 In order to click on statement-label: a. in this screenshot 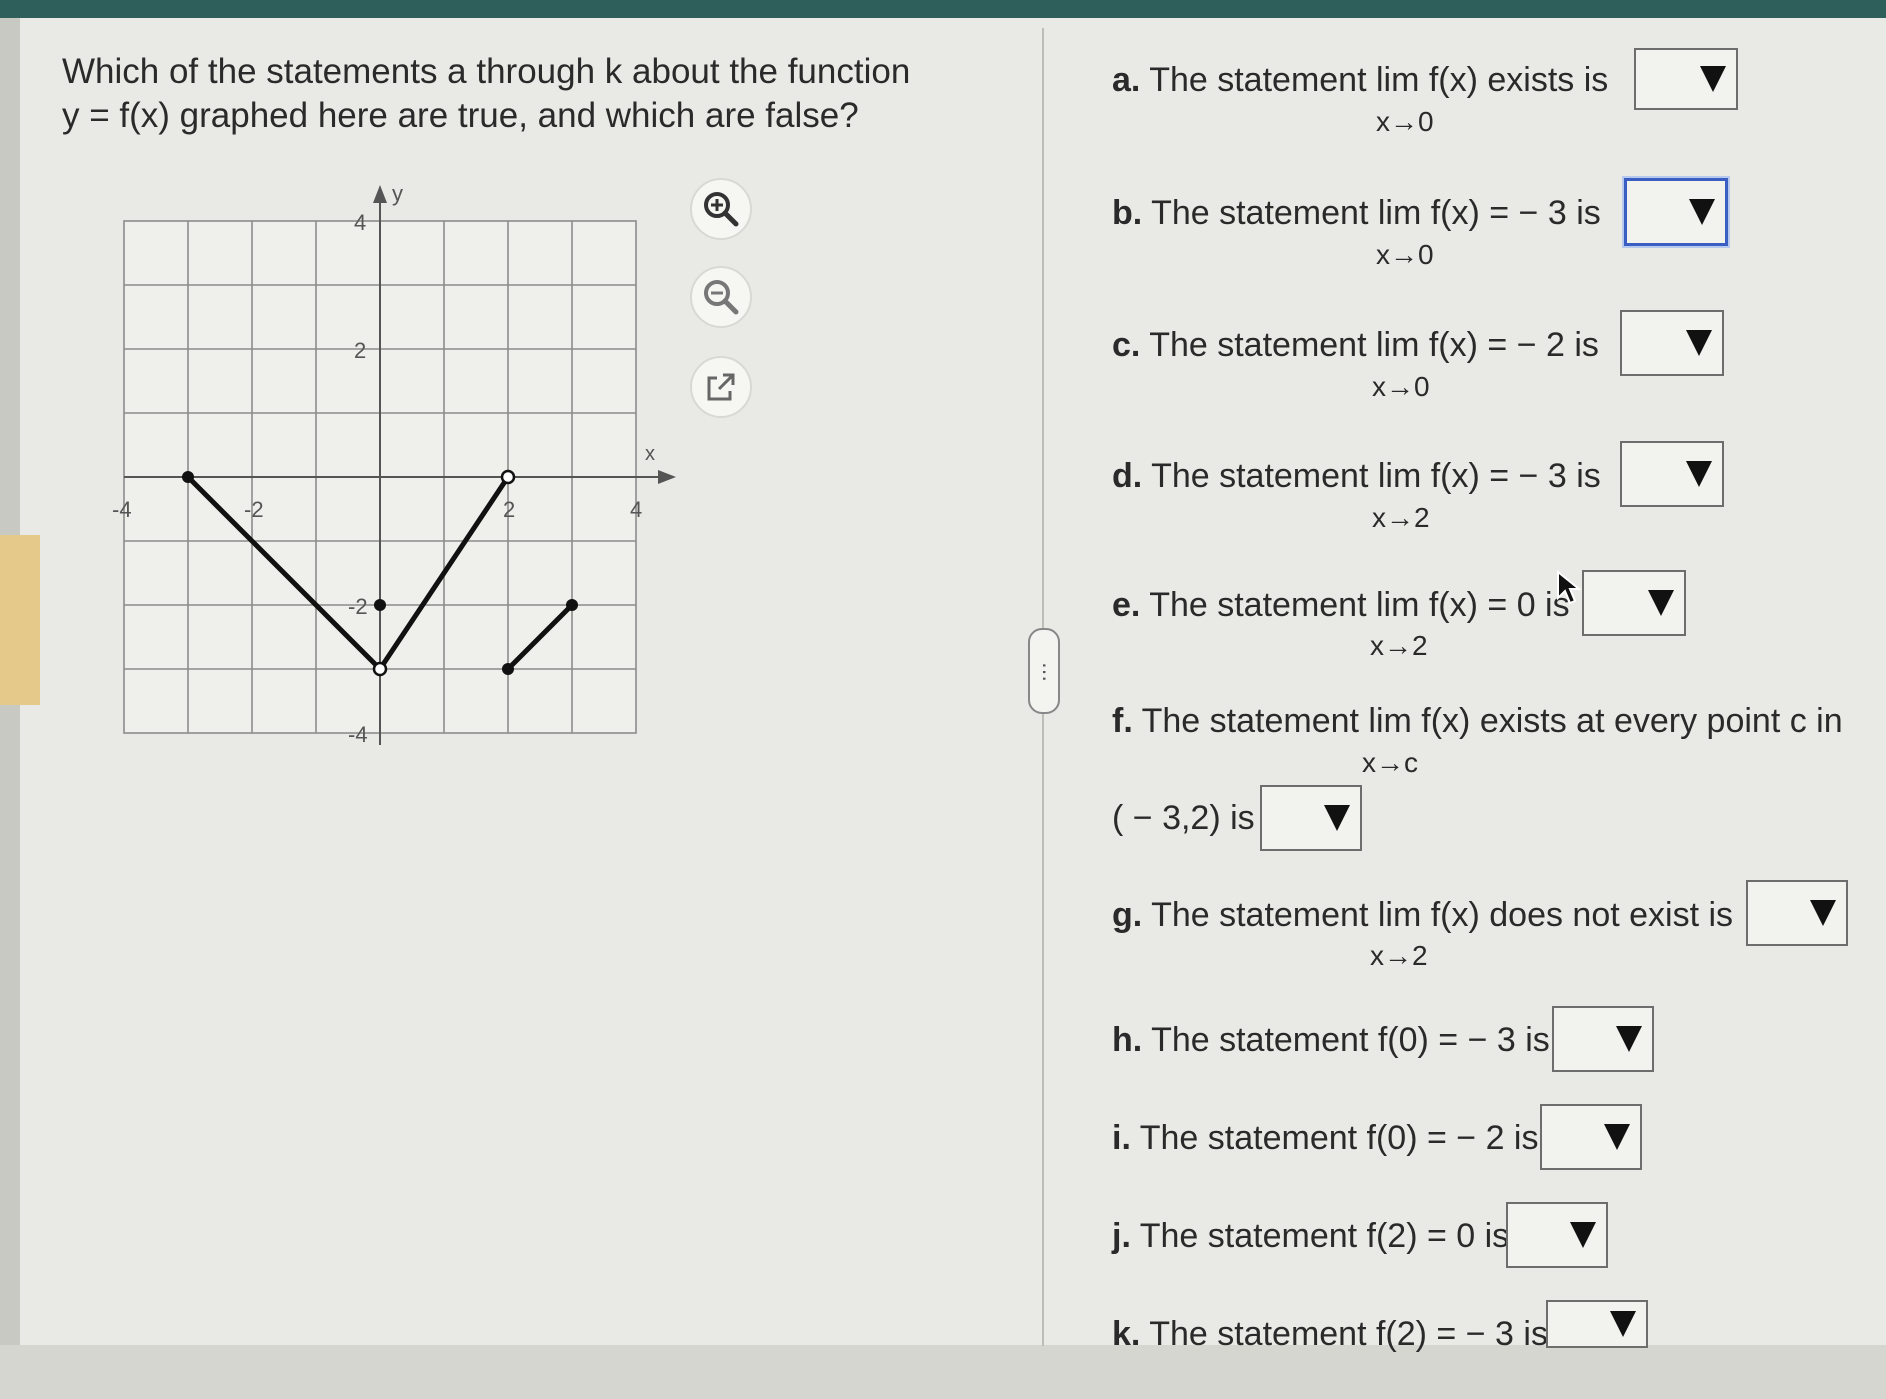, I will do `click(1126, 80)`.